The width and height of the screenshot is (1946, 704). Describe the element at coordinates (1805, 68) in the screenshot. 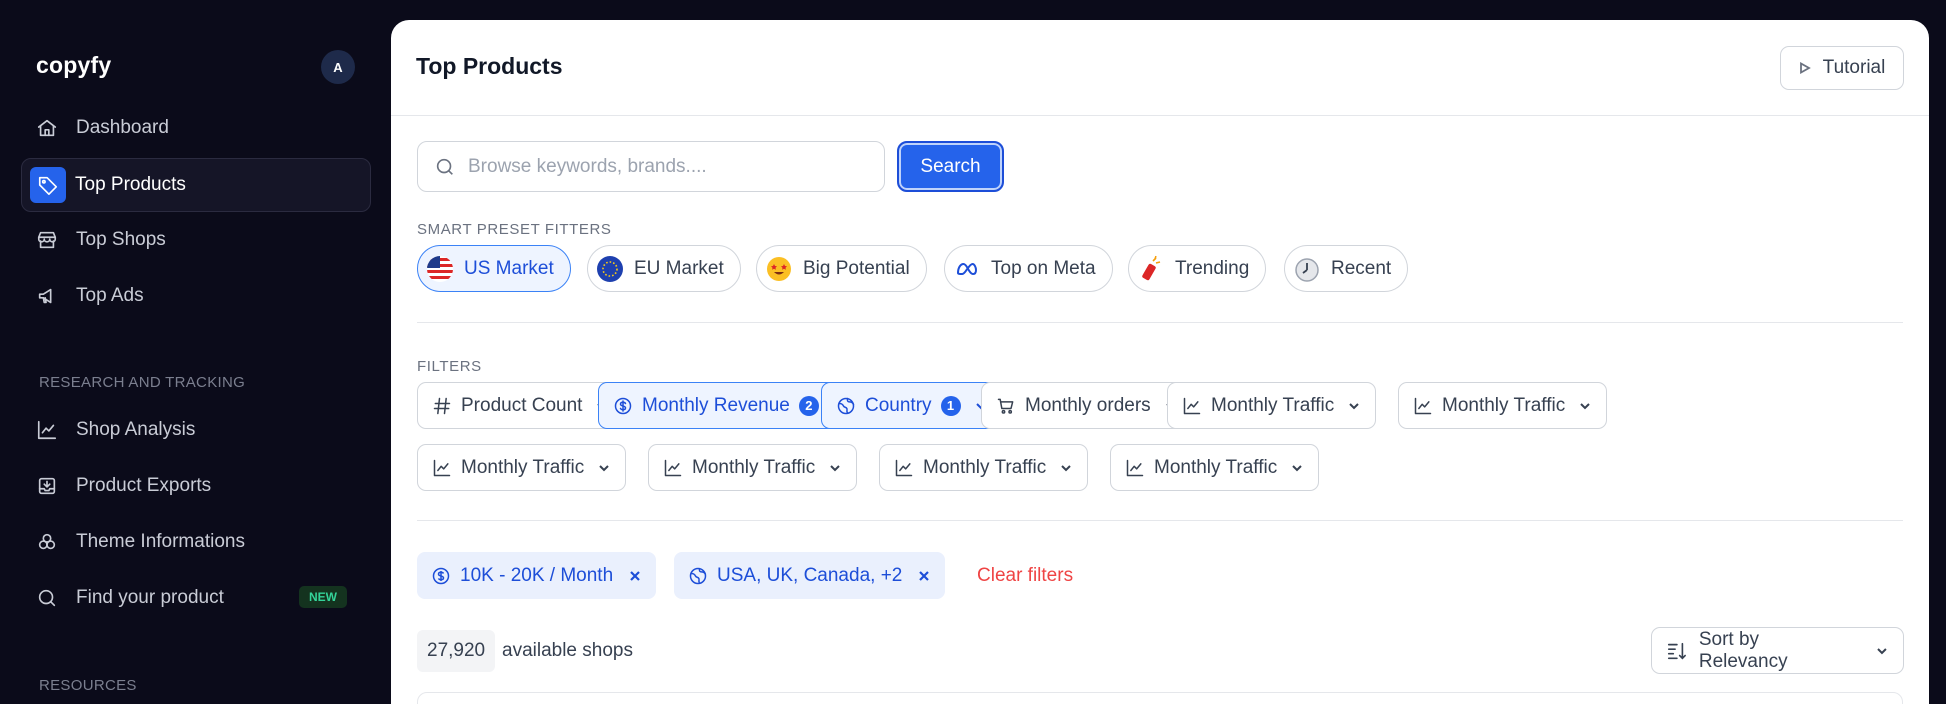

I see `play-icon` at that location.